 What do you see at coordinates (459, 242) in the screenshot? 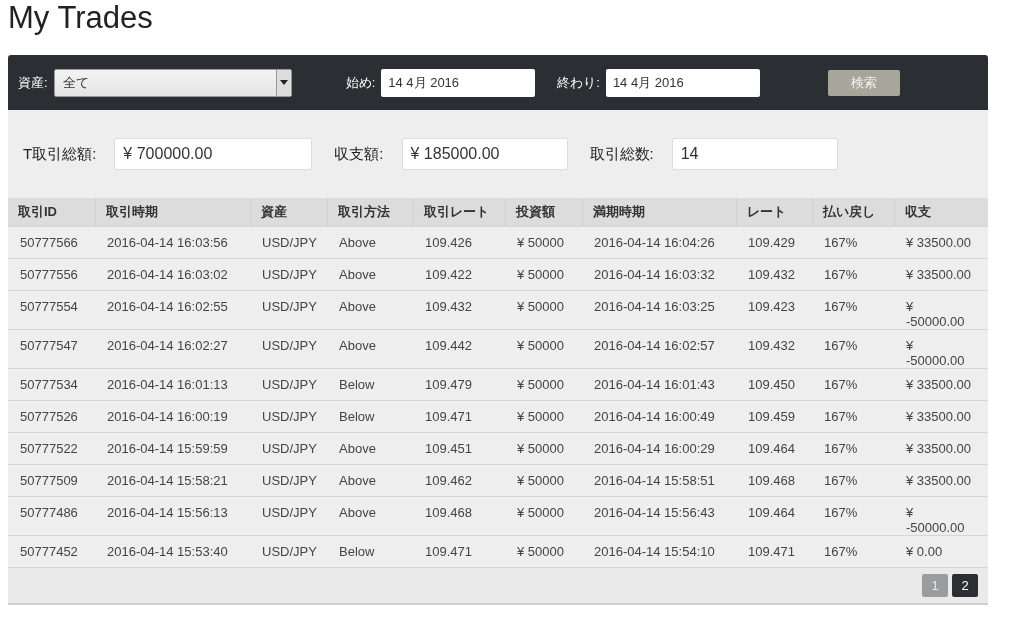
I see `table-cell: 109.426` at bounding box center [459, 242].